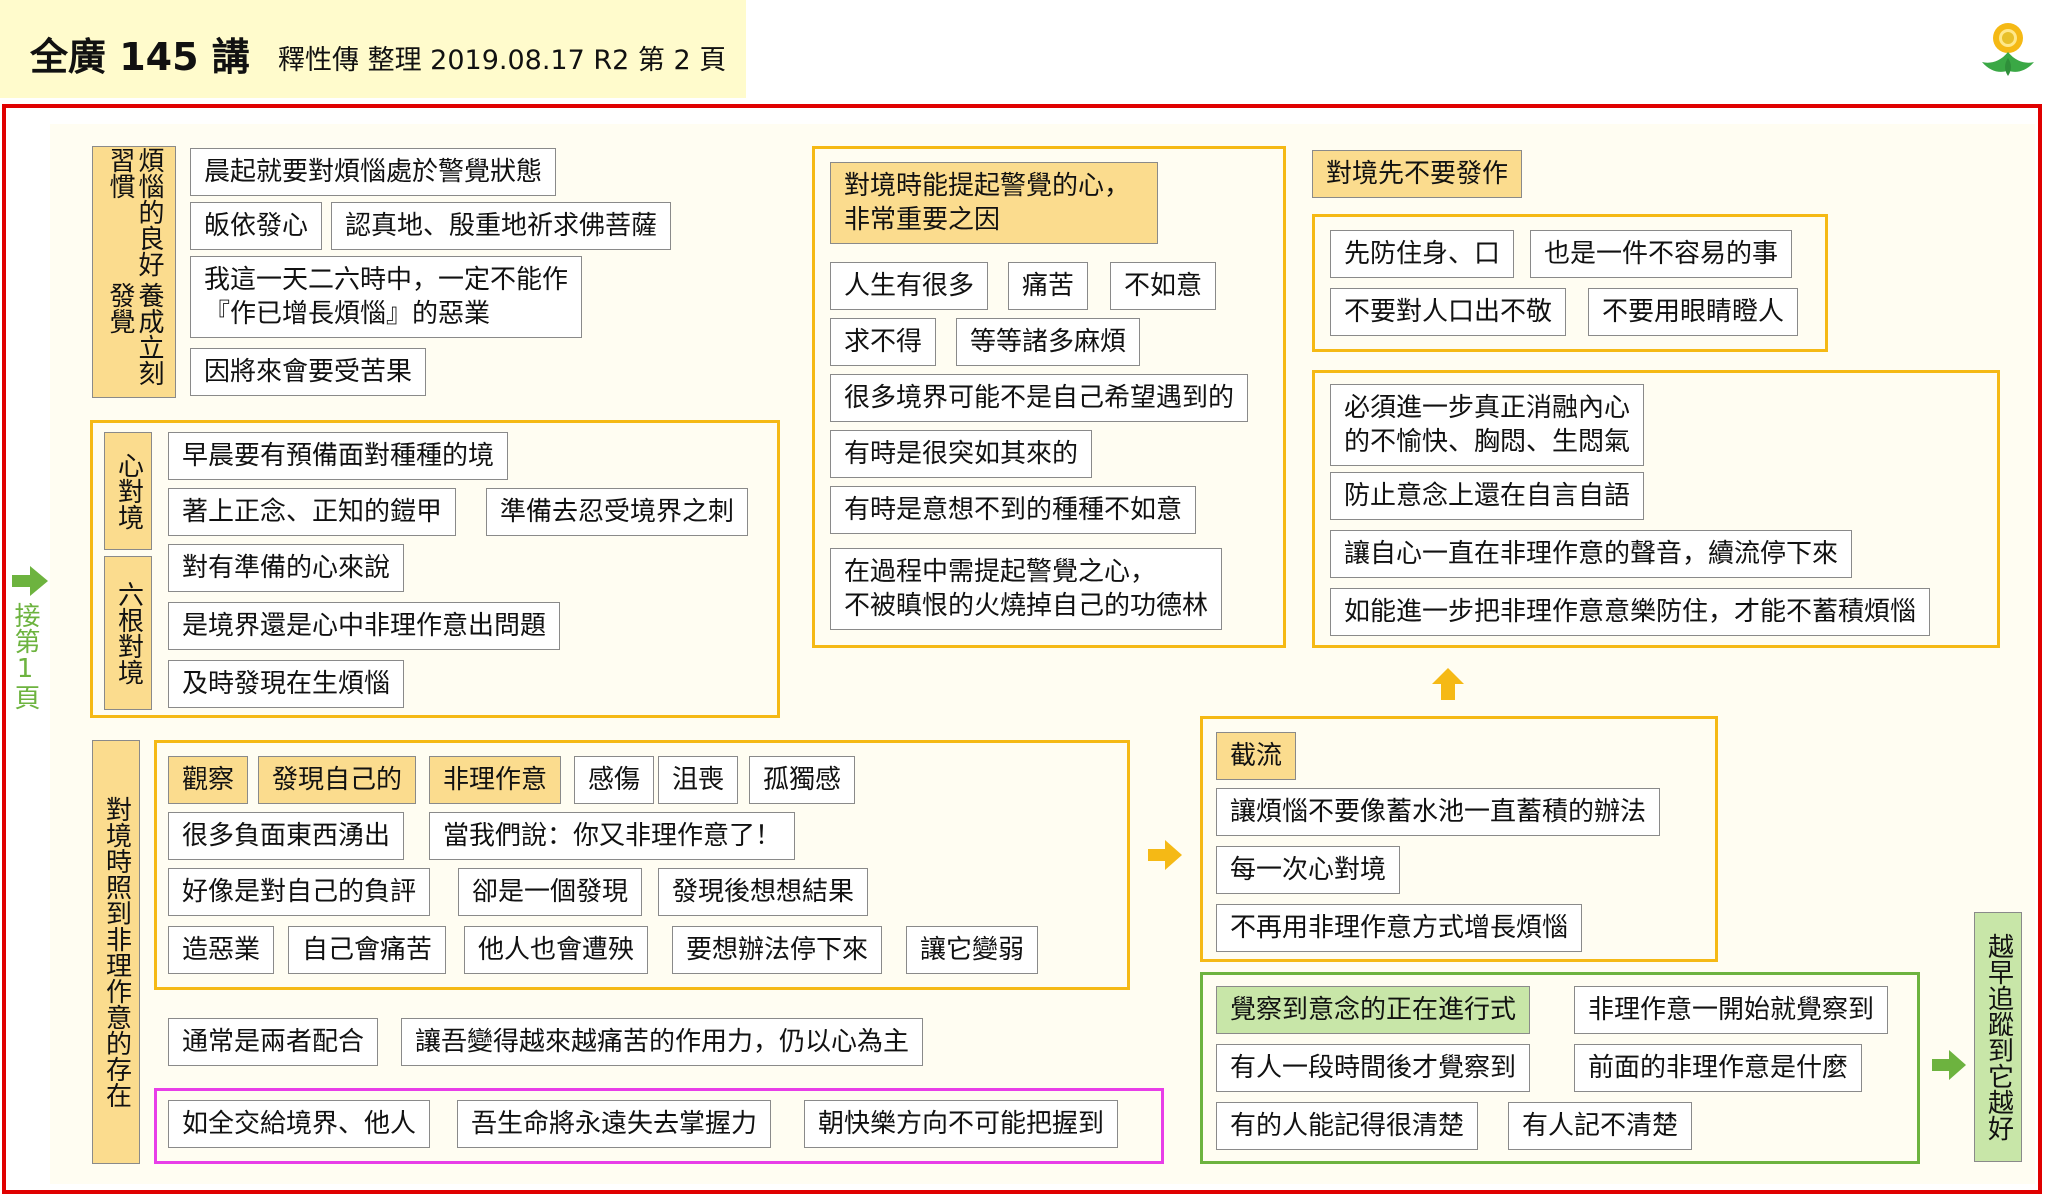 The height and width of the screenshot is (1200, 2048). Describe the element at coordinates (614, 780) in the screenshot. I see `observe-item-4: 感傷` at that location.